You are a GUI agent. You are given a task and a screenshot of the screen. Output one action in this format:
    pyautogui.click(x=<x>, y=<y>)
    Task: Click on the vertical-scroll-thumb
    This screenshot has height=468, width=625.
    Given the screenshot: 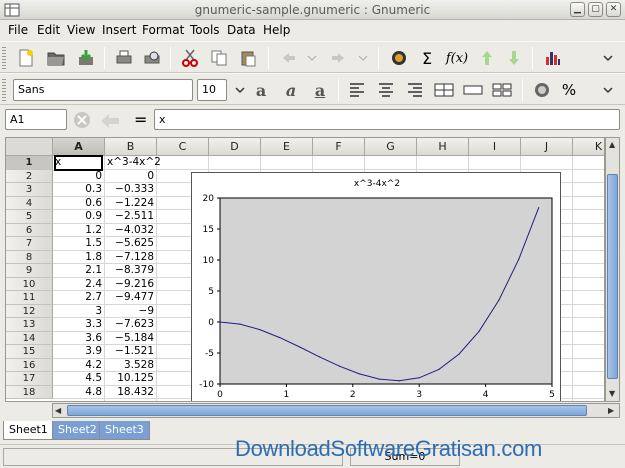 What is the action you would take?
    pyautogui.click(x=612, y=276)
    